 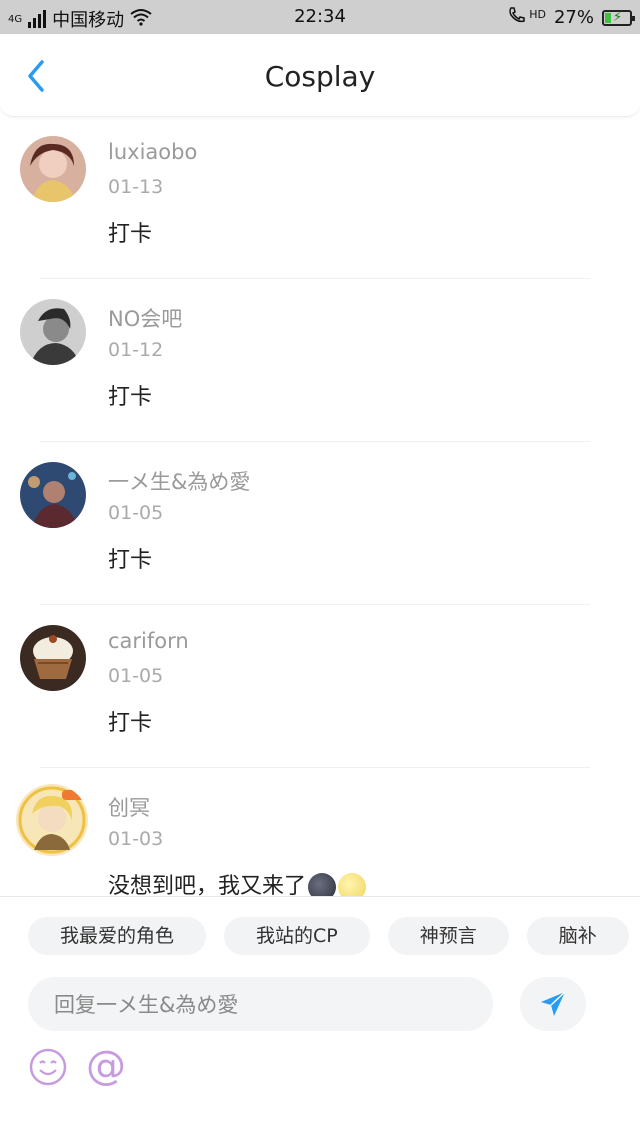 I want to click on reply-box, so click(x=260, y=1005).